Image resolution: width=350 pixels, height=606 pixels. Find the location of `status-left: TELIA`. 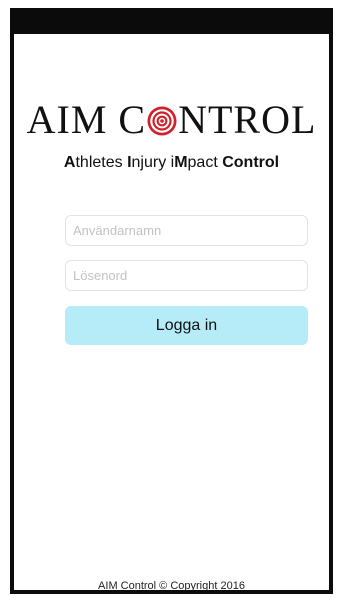

status-left: TELIA is located at coordinates (61, 21).